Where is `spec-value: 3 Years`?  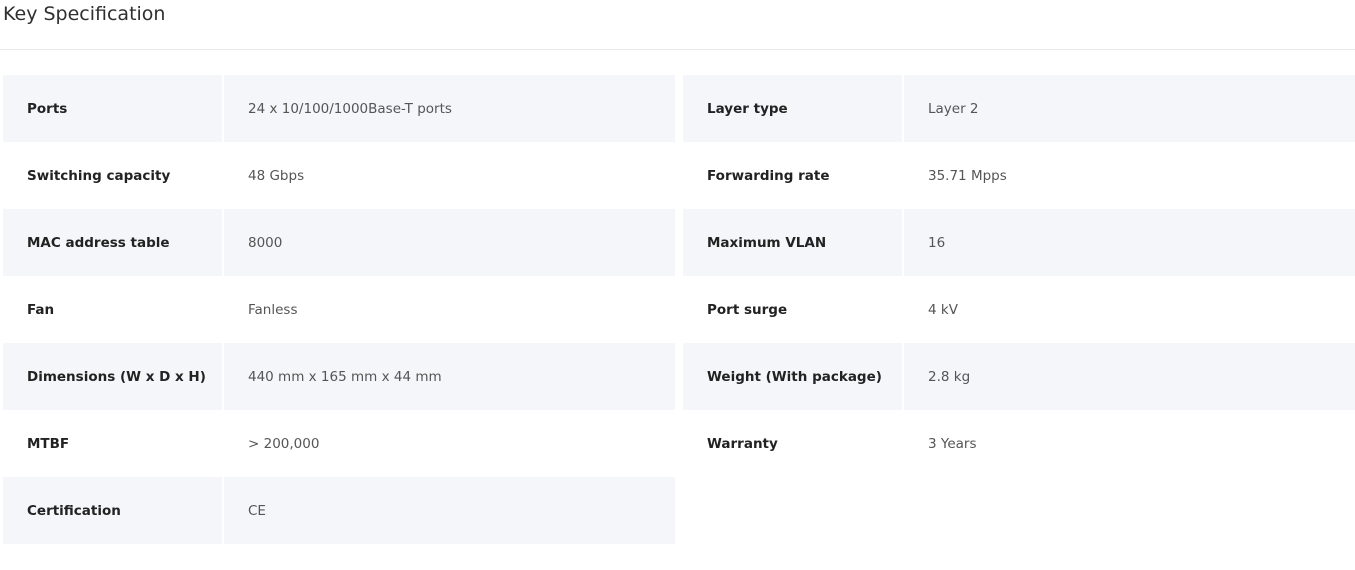
spec-value: 3 Years is located at coordinates (952, 443).